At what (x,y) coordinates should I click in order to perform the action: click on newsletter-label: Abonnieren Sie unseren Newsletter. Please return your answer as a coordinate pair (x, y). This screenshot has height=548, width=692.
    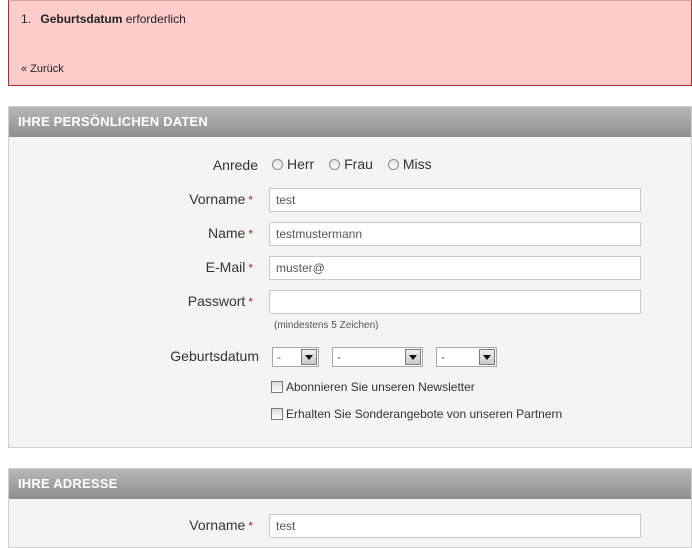
    Looking at the image, I should click on (380, 387).